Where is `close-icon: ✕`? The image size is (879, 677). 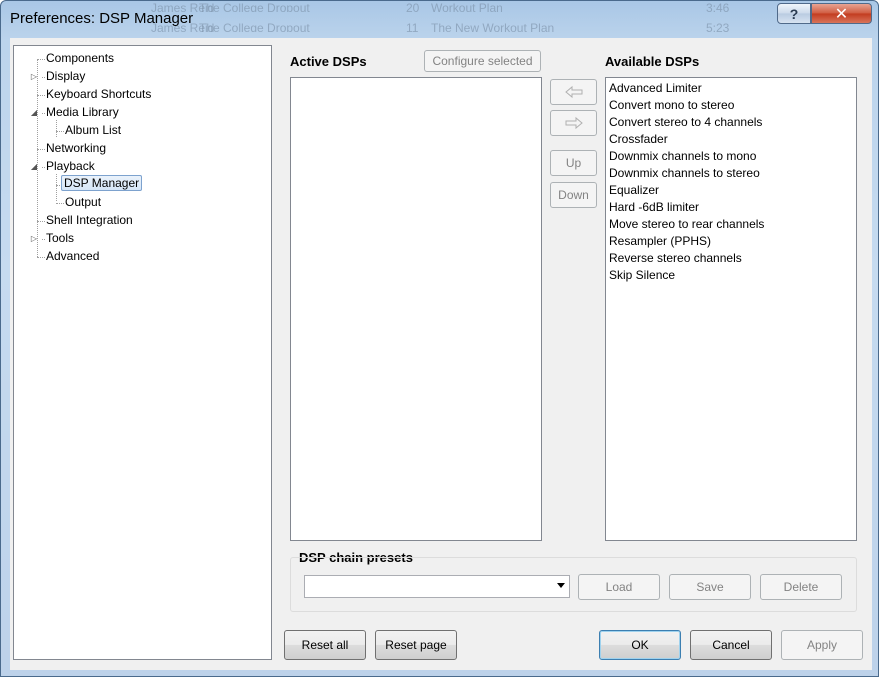
close-icon: ✕ is located at coordinates (841, 14).